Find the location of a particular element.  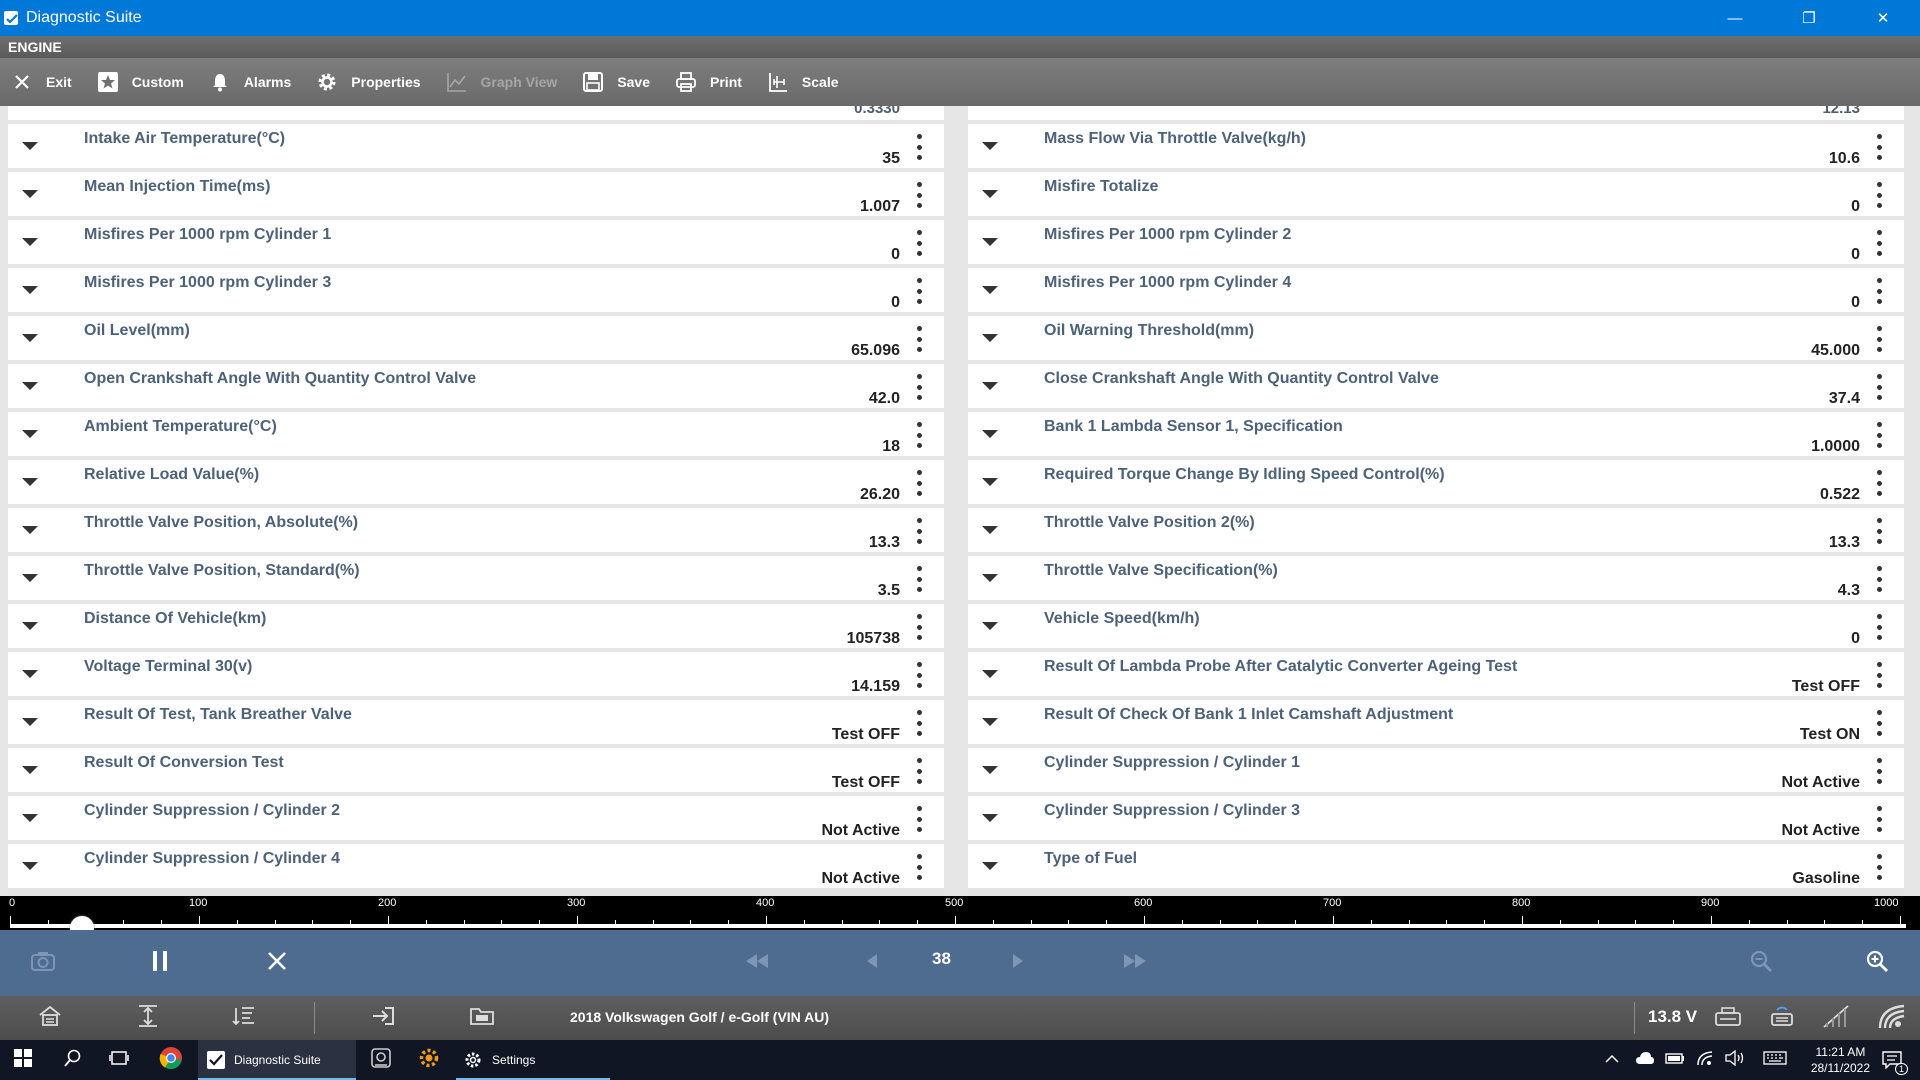

parameter-row: Misfires Per 1000 rpm Cylinder 2 0 is located at coordinates (1436, 242).